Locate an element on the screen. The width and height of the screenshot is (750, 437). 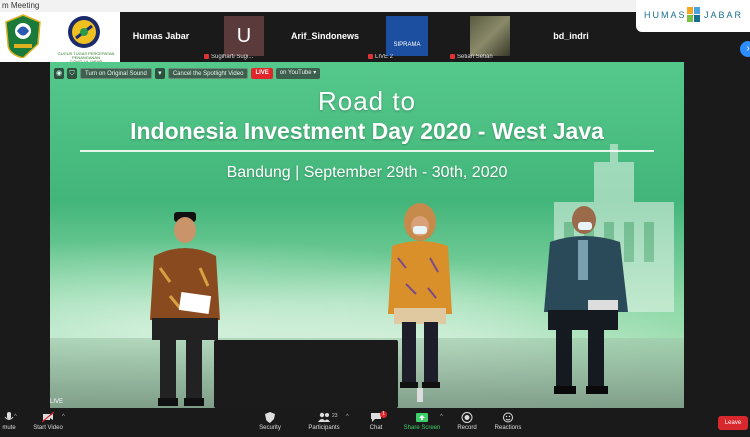
original-sound-button: Turn on Original Sound is located at coordinates (116, 73).